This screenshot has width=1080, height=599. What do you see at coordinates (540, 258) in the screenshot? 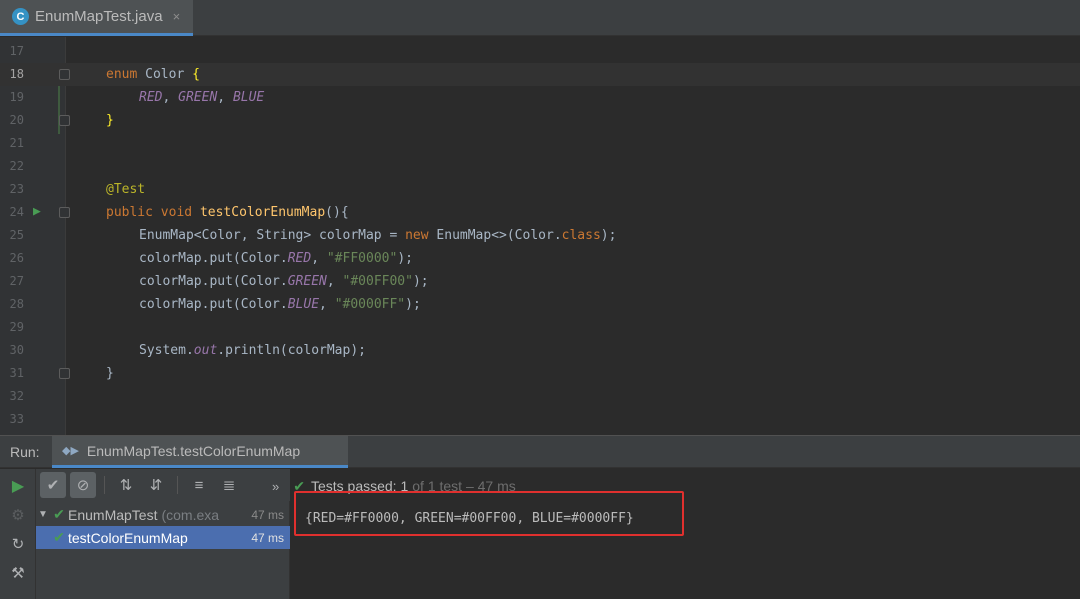
I see `code-line: 26 colorMap.put(Color.RED, "#FF0000");` at bounding box center [540, 258].